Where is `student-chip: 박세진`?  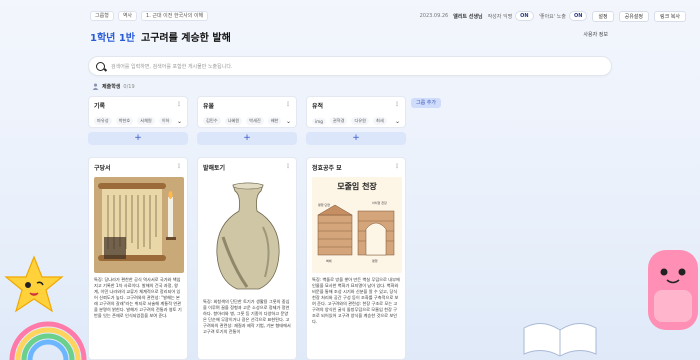
student-chip: 박세진 is located at coordinates (255, 121).